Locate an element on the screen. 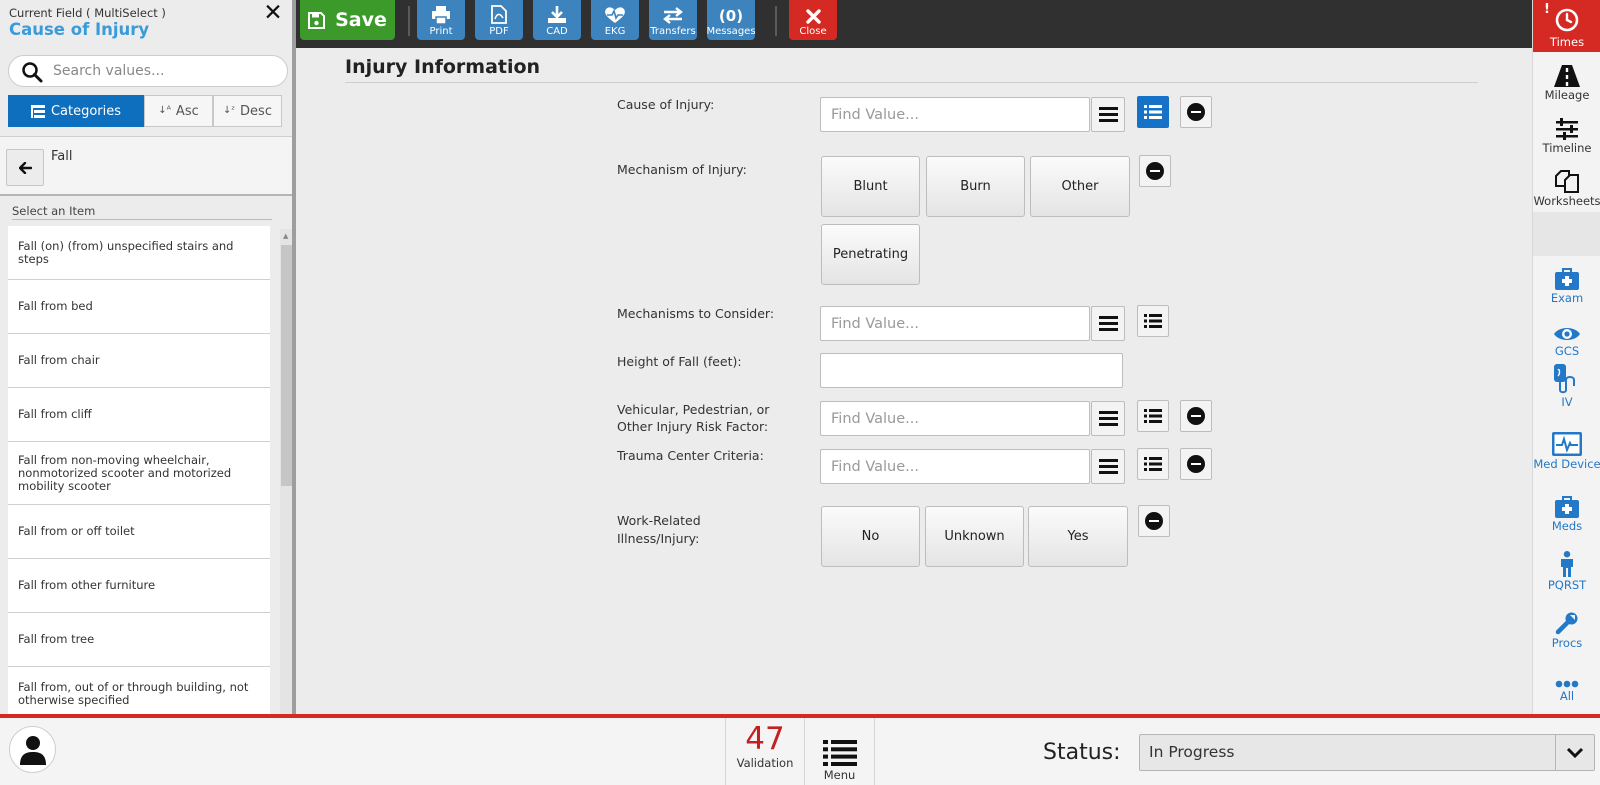 The width and height of the screenshot is (1600, 785). times-label: Times is located at coordinates (1567, 42).